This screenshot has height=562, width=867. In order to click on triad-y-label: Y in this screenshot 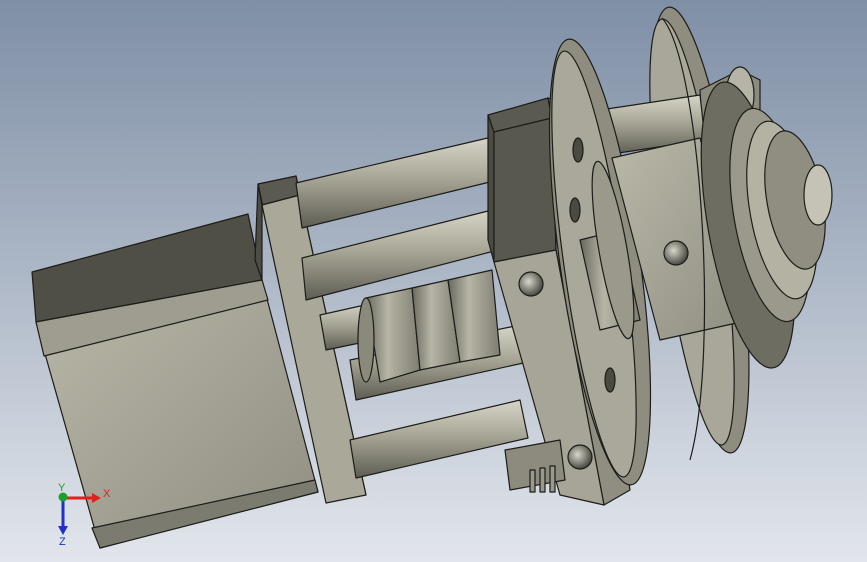, I will do `click(62, 488)`.